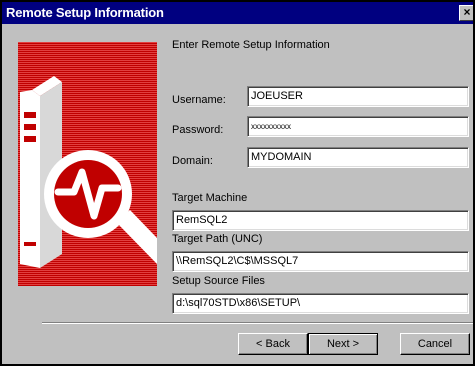  Describe the element at coordinates (466, 13) in the screenshot. I see `close-button: ×` at that location.